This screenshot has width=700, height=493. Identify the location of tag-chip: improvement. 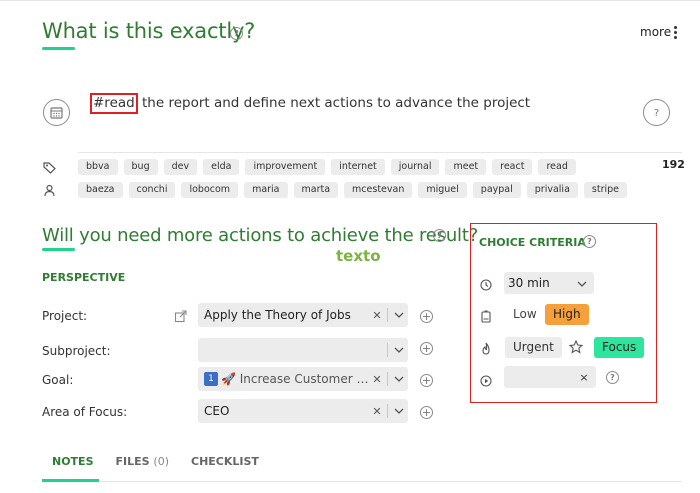
(285, 167).